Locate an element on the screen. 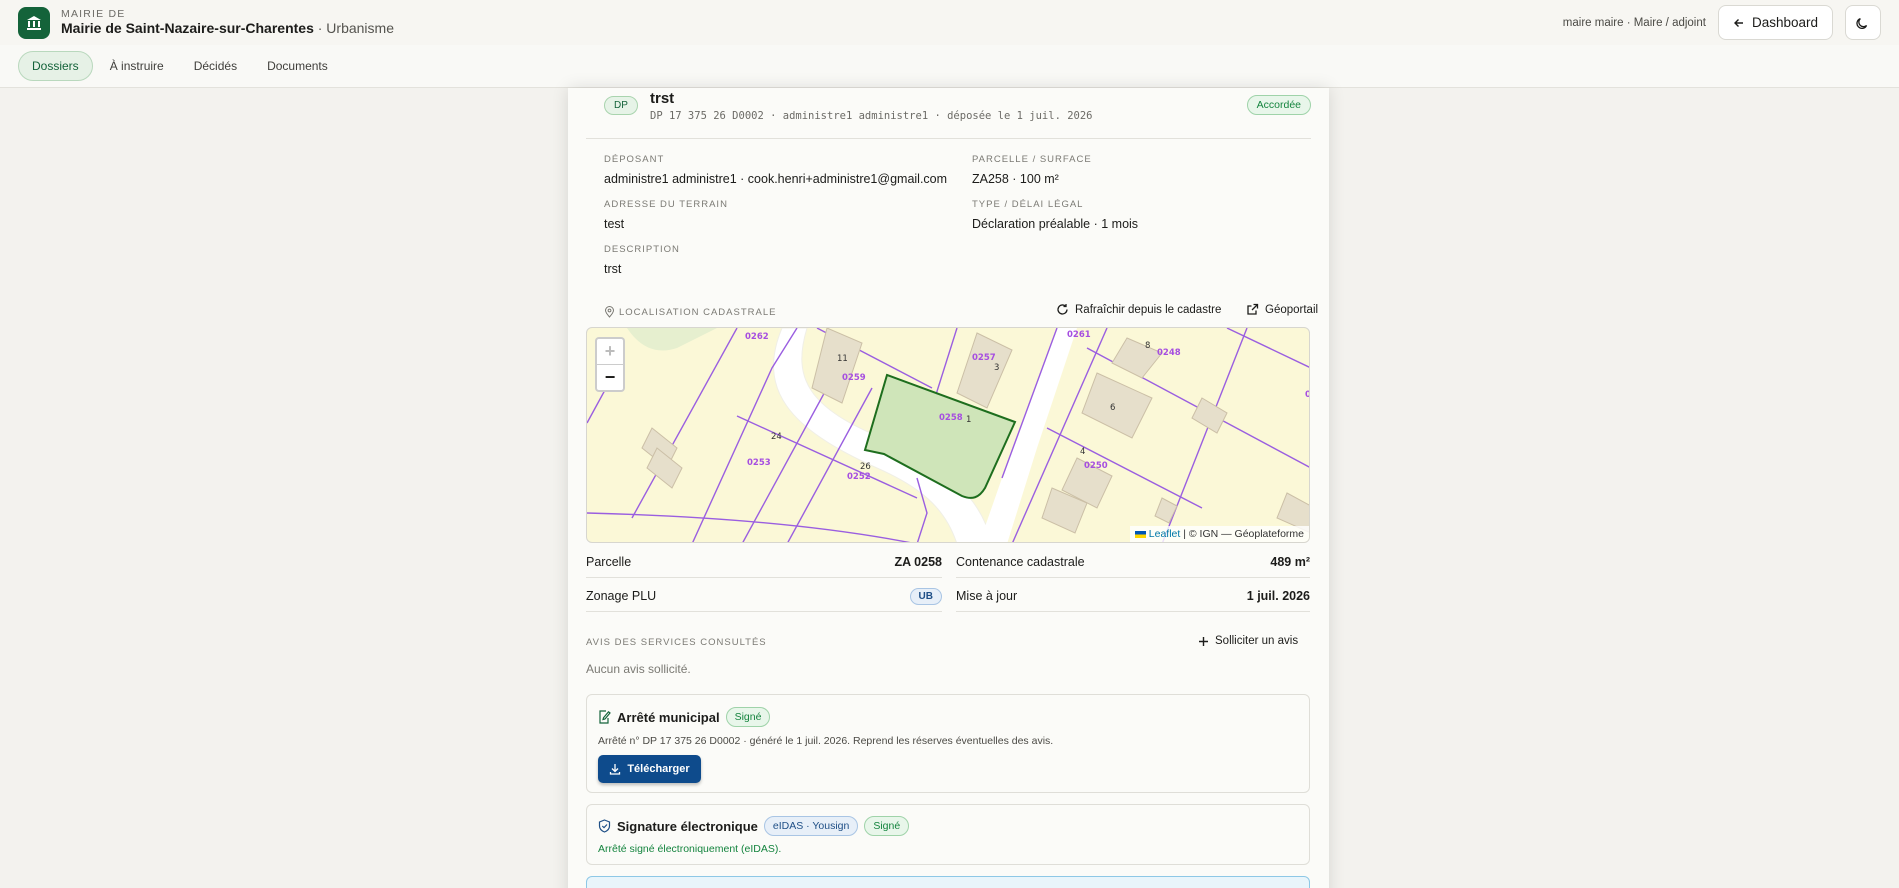 The image size is (1899, 888). house-number: 24 is located at coordinates (776, 437).